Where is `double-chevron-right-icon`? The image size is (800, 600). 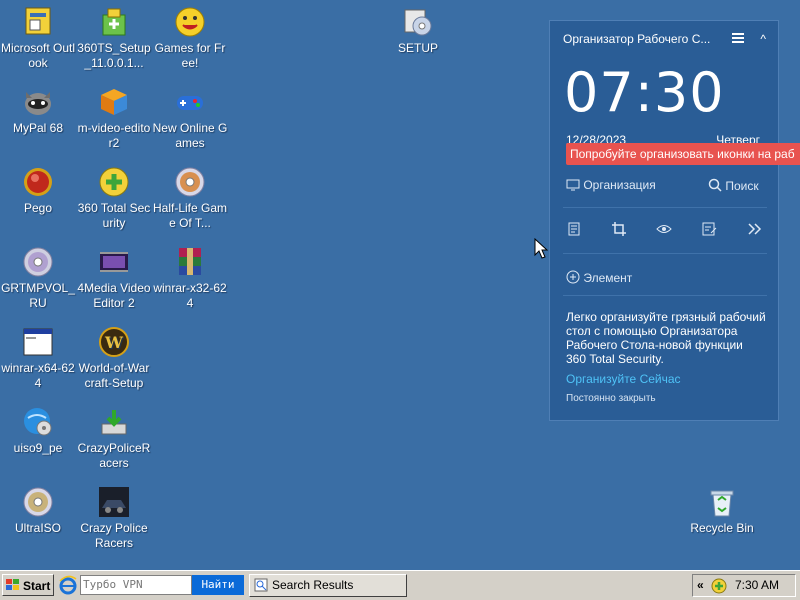 double-chevron-right-icon is located at coordinates (755, 230).